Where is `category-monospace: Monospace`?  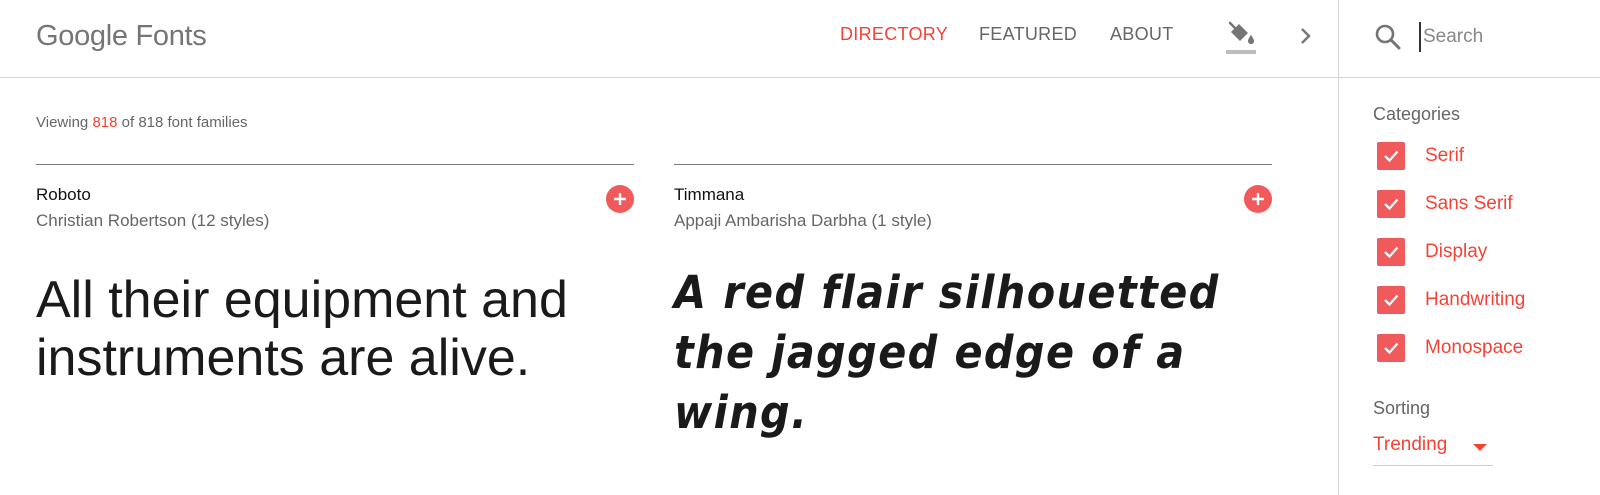
category-monospace: Monospace is located at coordinates (1482, 349).